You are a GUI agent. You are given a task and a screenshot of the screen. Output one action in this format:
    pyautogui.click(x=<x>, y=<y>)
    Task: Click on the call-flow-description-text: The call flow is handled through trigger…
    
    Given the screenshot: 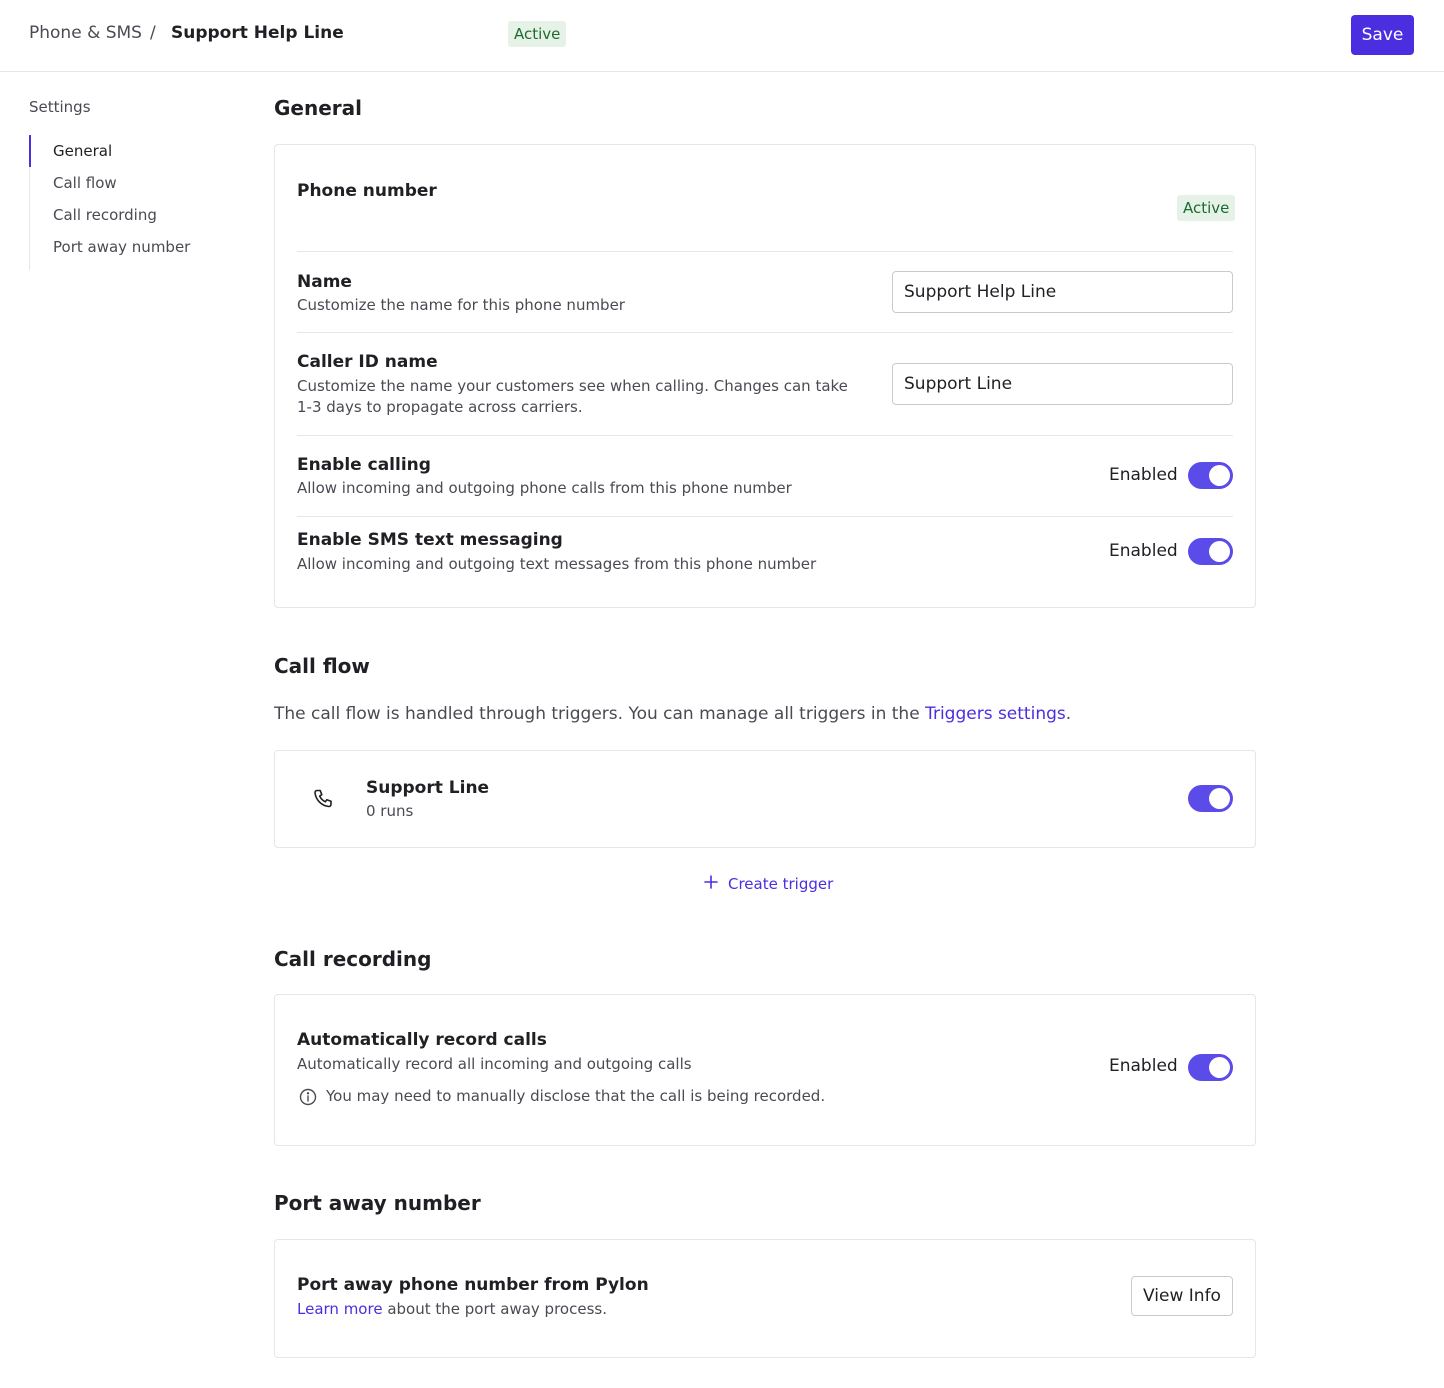 What is the action you would take?
    pyautogui.click(x=600, y=714)
    